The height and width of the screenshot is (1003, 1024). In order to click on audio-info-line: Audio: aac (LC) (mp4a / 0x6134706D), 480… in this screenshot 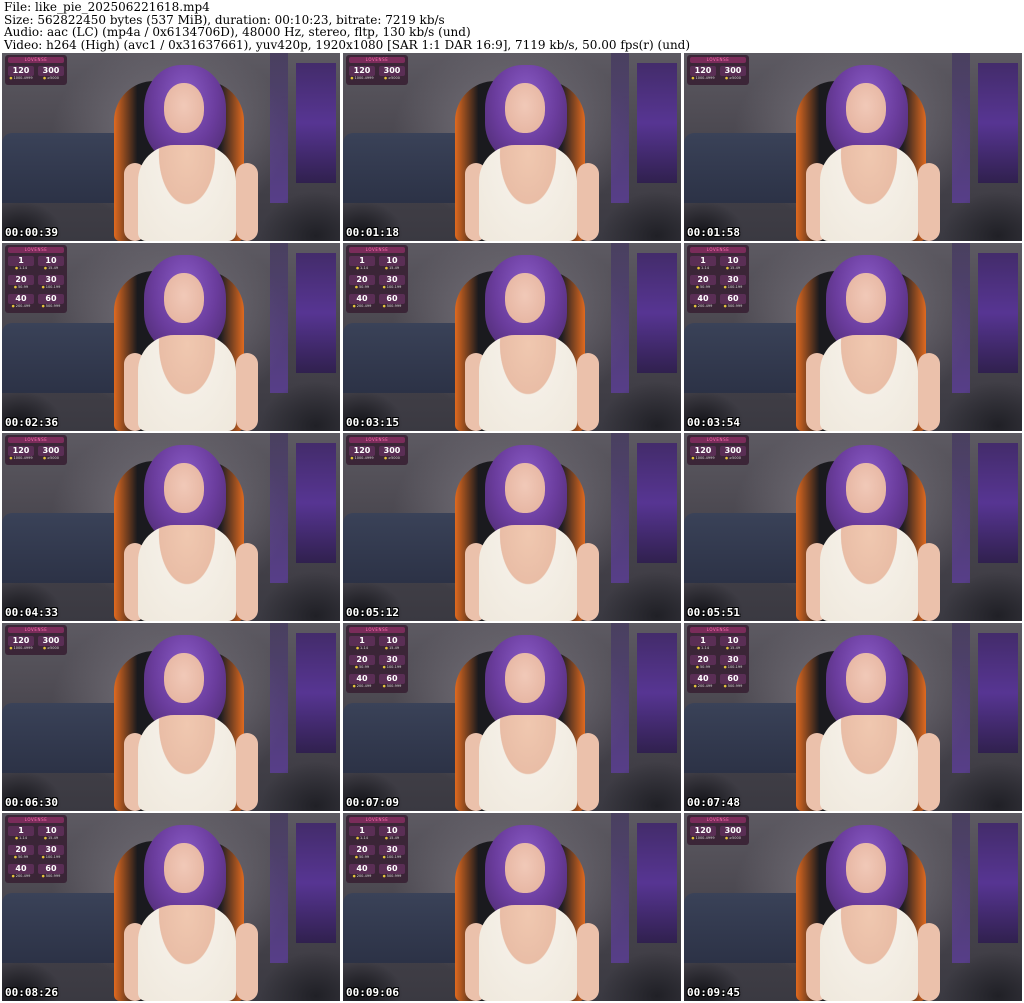, I will do `click(237, 32)`.